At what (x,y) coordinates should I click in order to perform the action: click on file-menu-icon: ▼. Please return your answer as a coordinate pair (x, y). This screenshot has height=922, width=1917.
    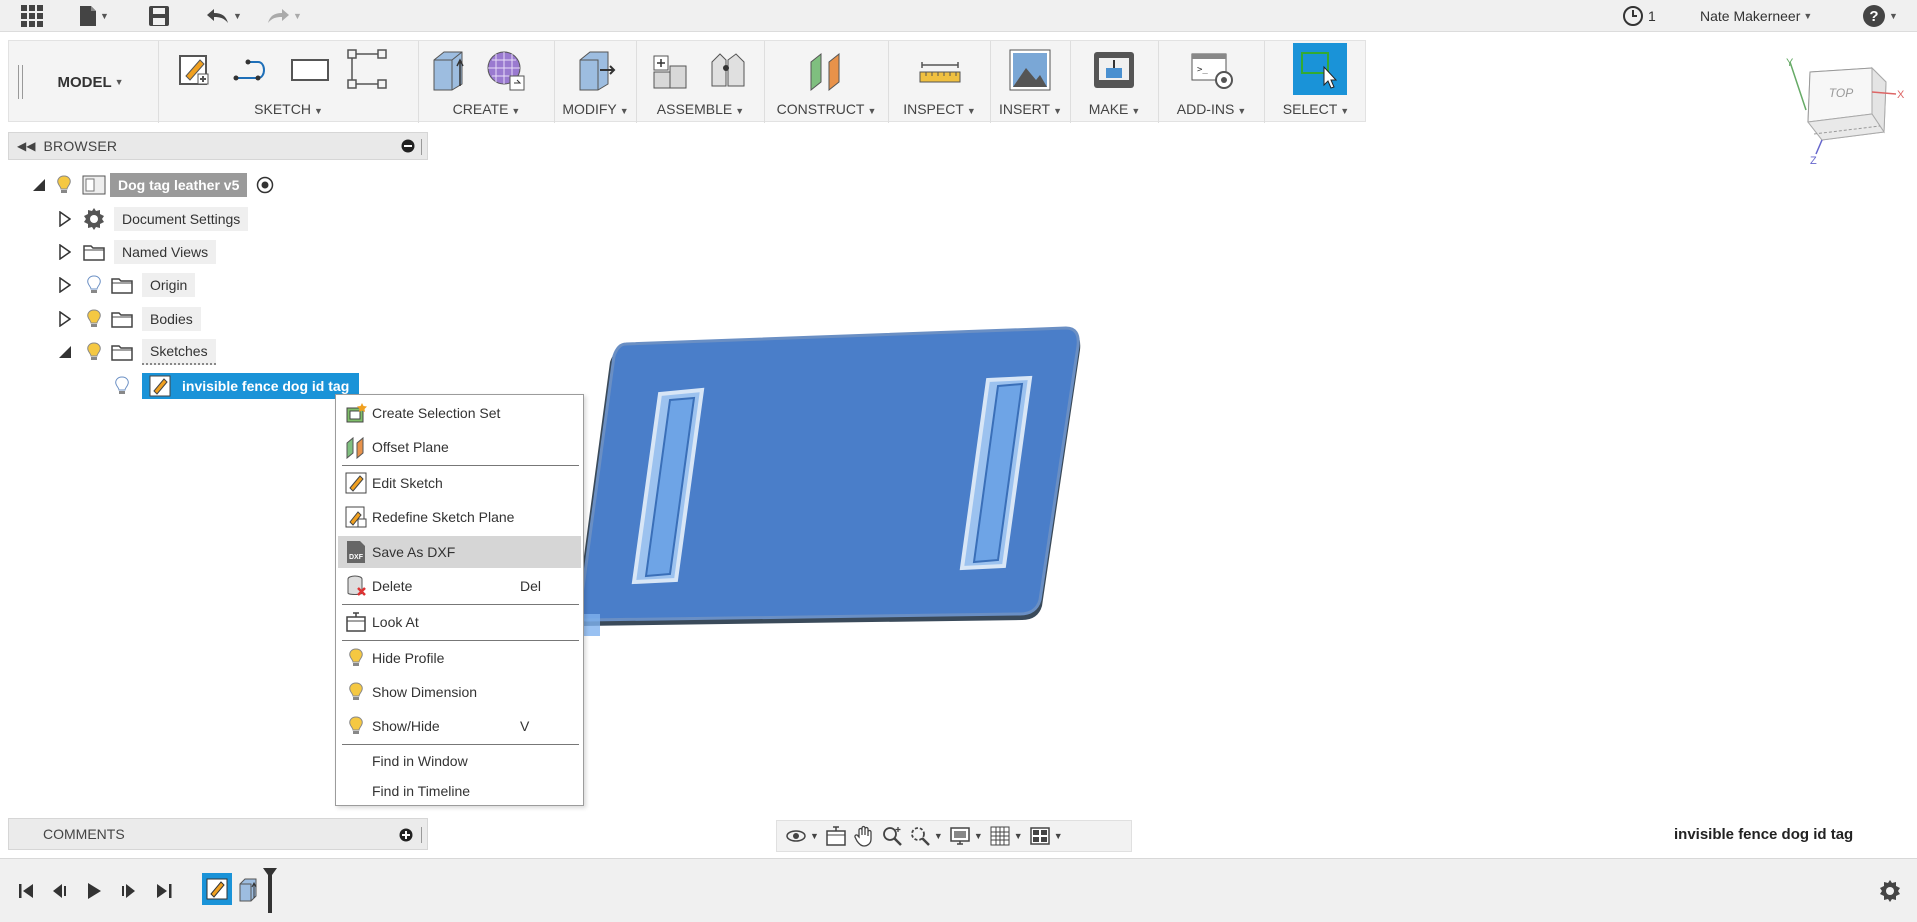
    Looking at the image, I should click on (94, 16).